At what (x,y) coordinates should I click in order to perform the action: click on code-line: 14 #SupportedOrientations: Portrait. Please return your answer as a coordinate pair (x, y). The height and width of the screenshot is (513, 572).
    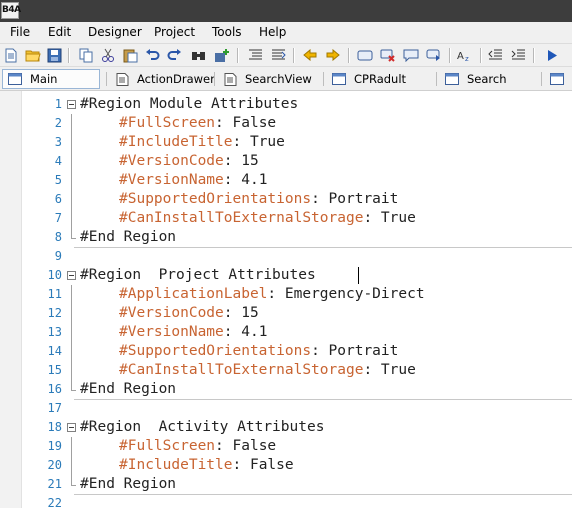
    Looking at the image, I should click on (286, 351).